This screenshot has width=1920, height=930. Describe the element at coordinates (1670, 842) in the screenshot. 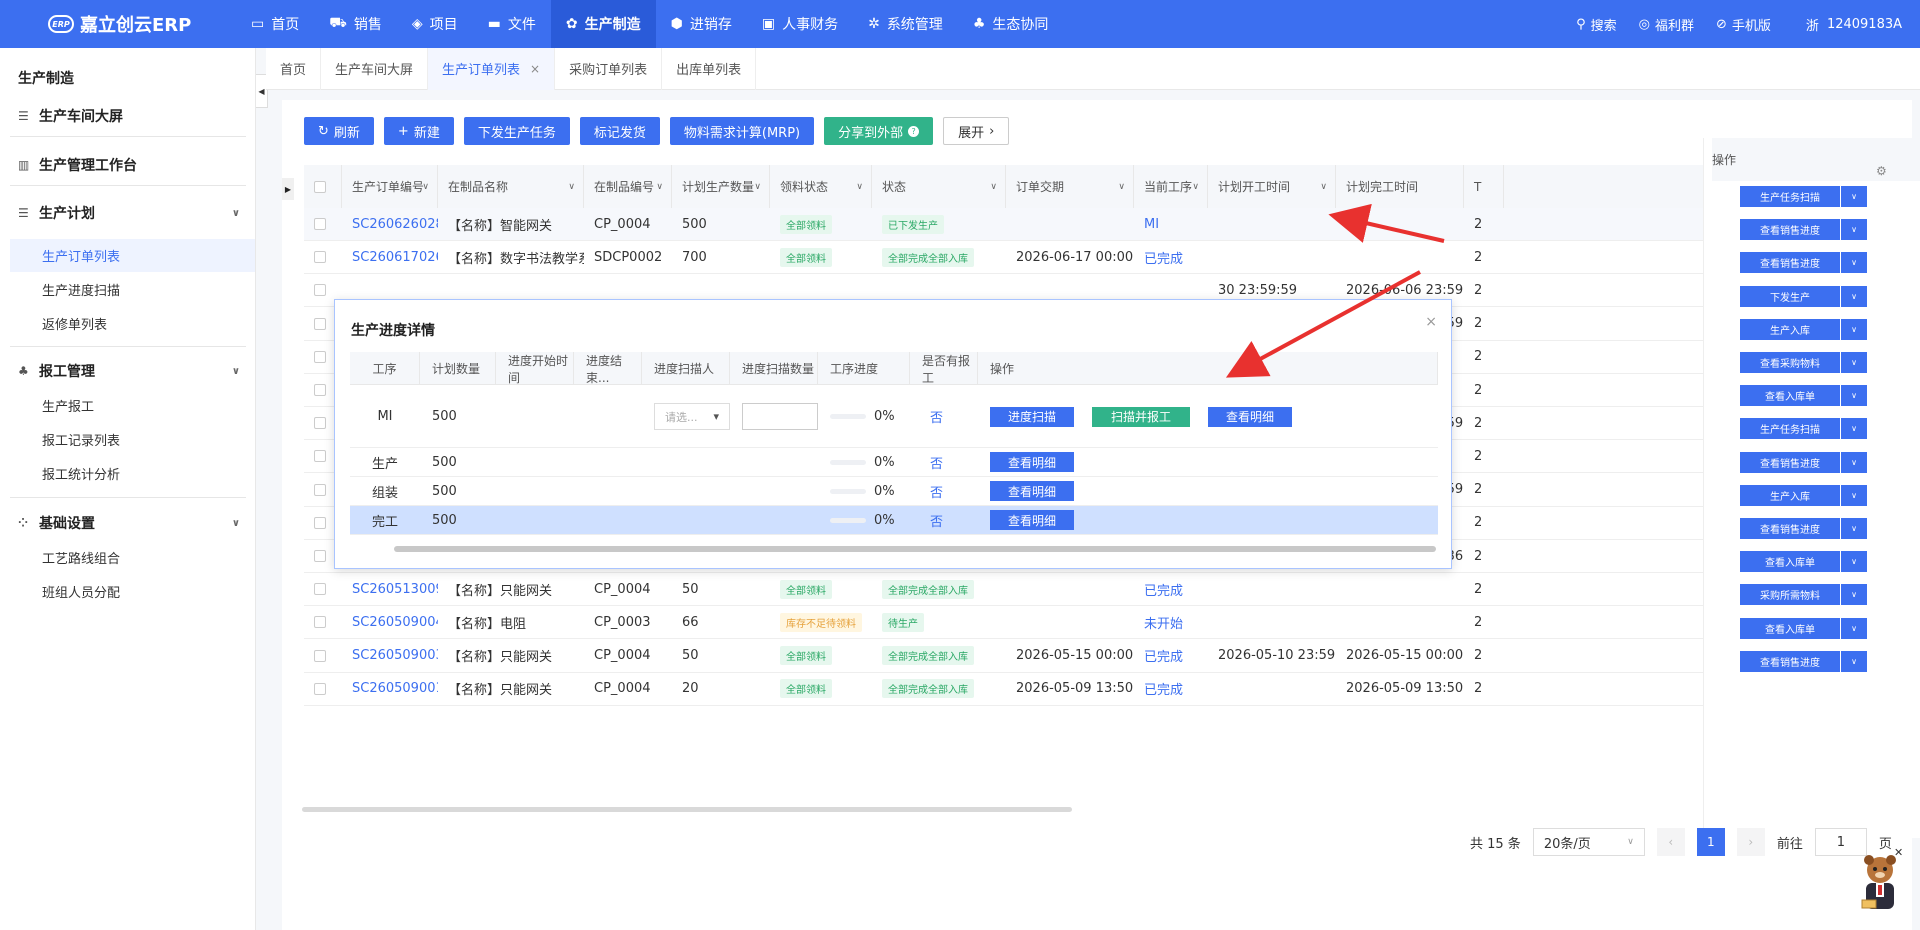

I see `prev-page-button: ‹` at that location.